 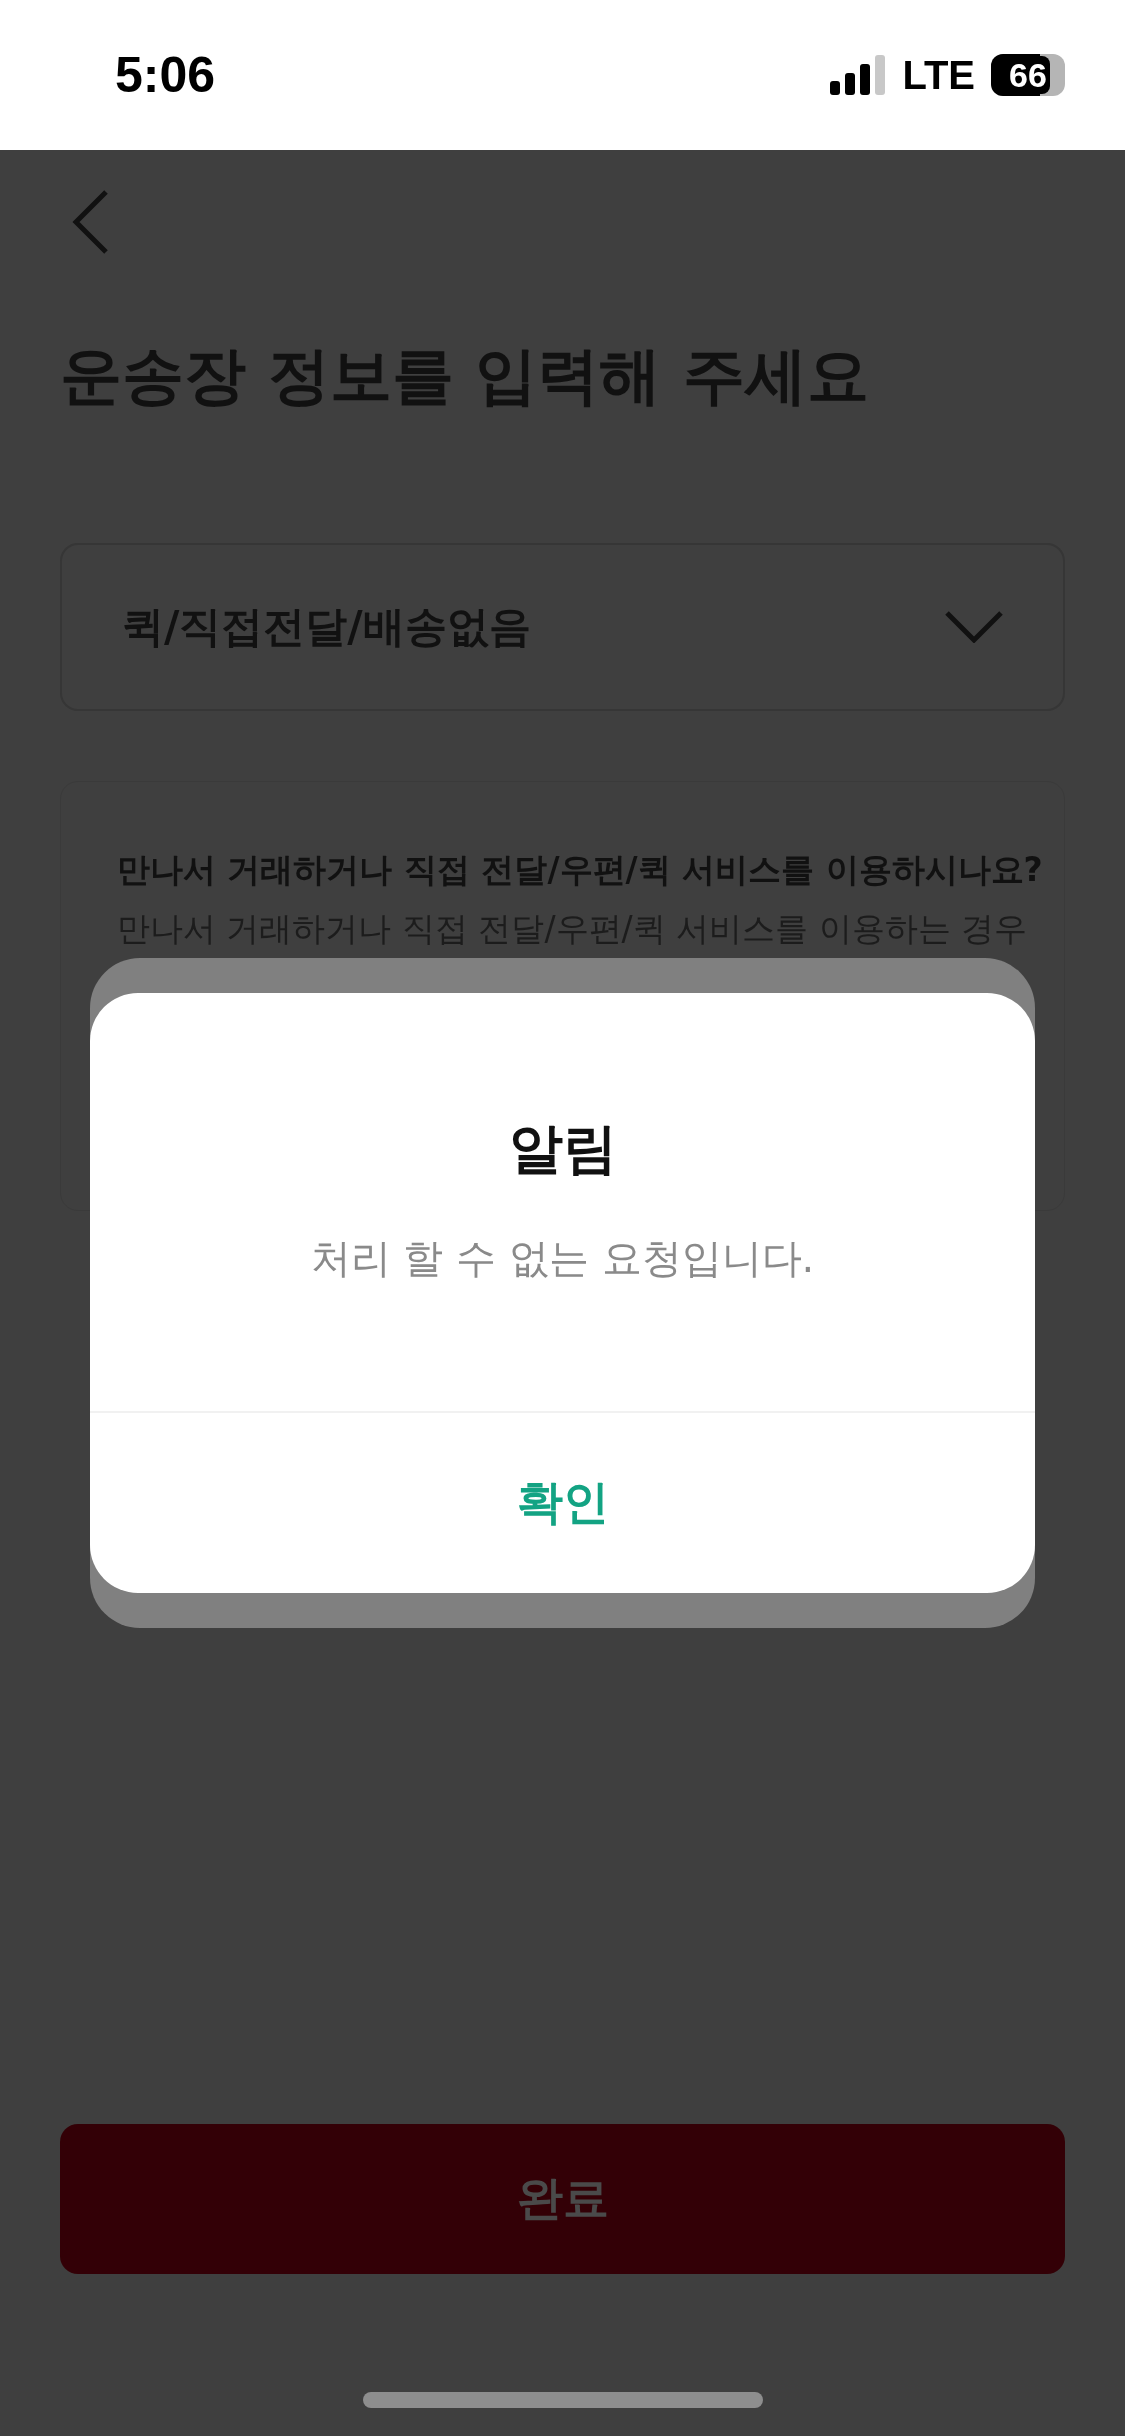 I want to click on battery-icon: 66, so click(x=1028, y=75).